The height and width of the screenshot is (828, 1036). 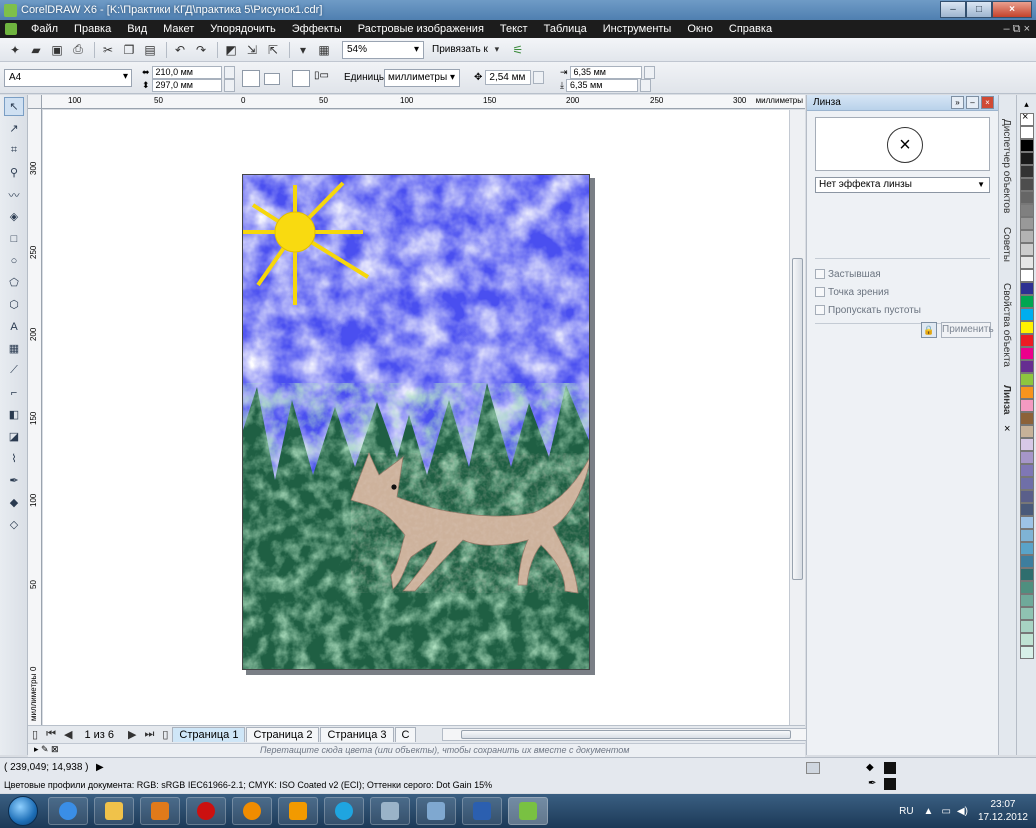 I want to click on zoom-level-select: 54% ▾, so click(x=383, y=49).